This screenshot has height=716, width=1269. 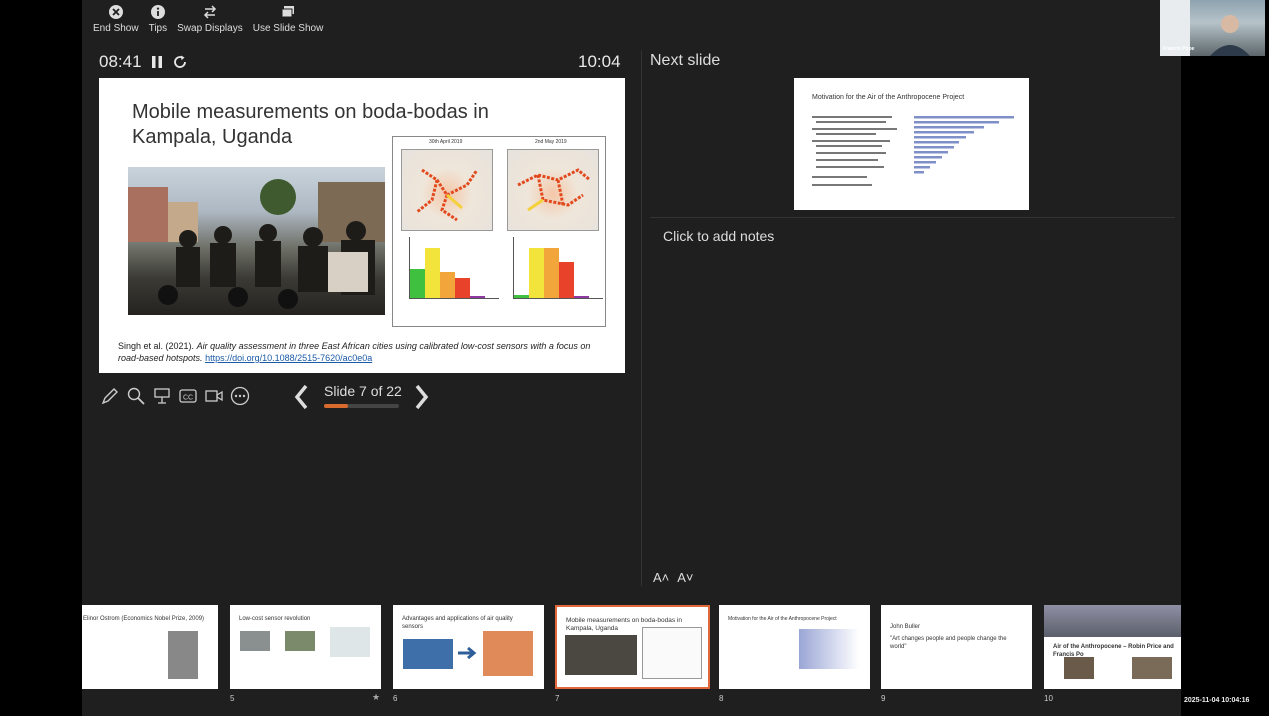 What do you see at coordinates (718, 236) in the screenshot?
I see `speaker-notes: Click to add notes` at bounding box center [718, 236].